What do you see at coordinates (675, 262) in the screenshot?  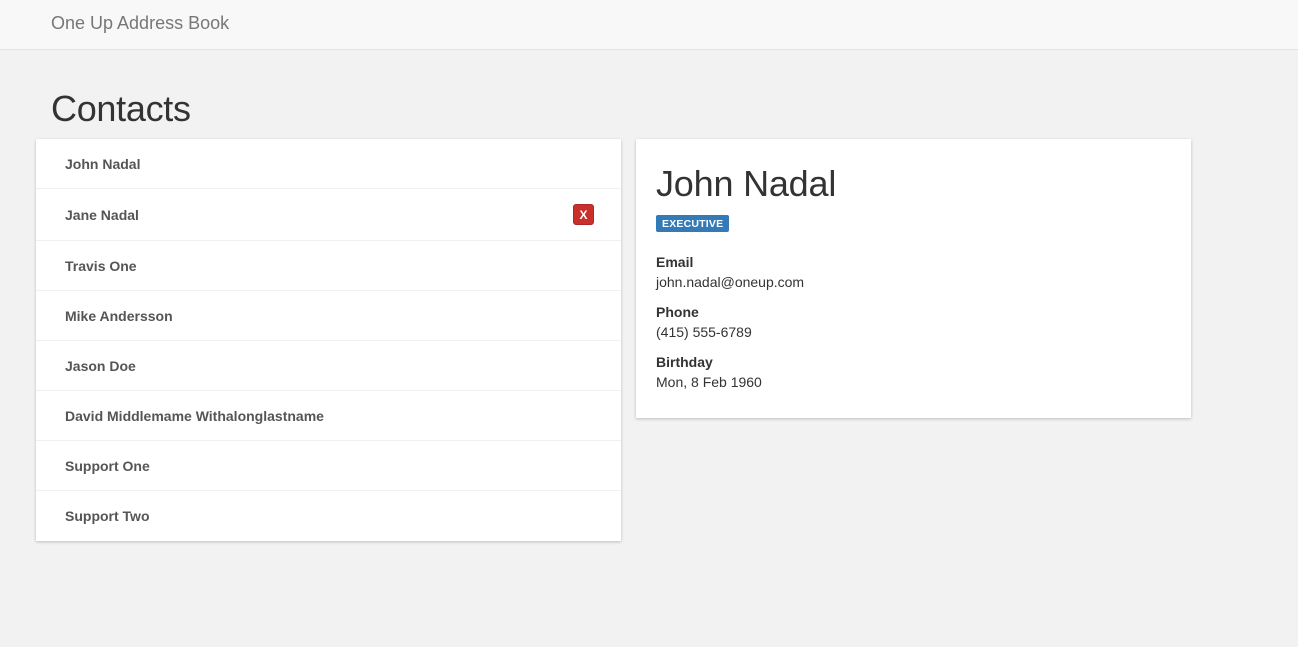 I see `field-label: Email` at bounding box center [675, 262].